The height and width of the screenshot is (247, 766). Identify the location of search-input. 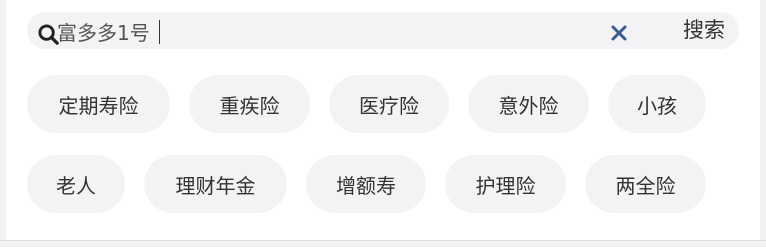
(337, 31).